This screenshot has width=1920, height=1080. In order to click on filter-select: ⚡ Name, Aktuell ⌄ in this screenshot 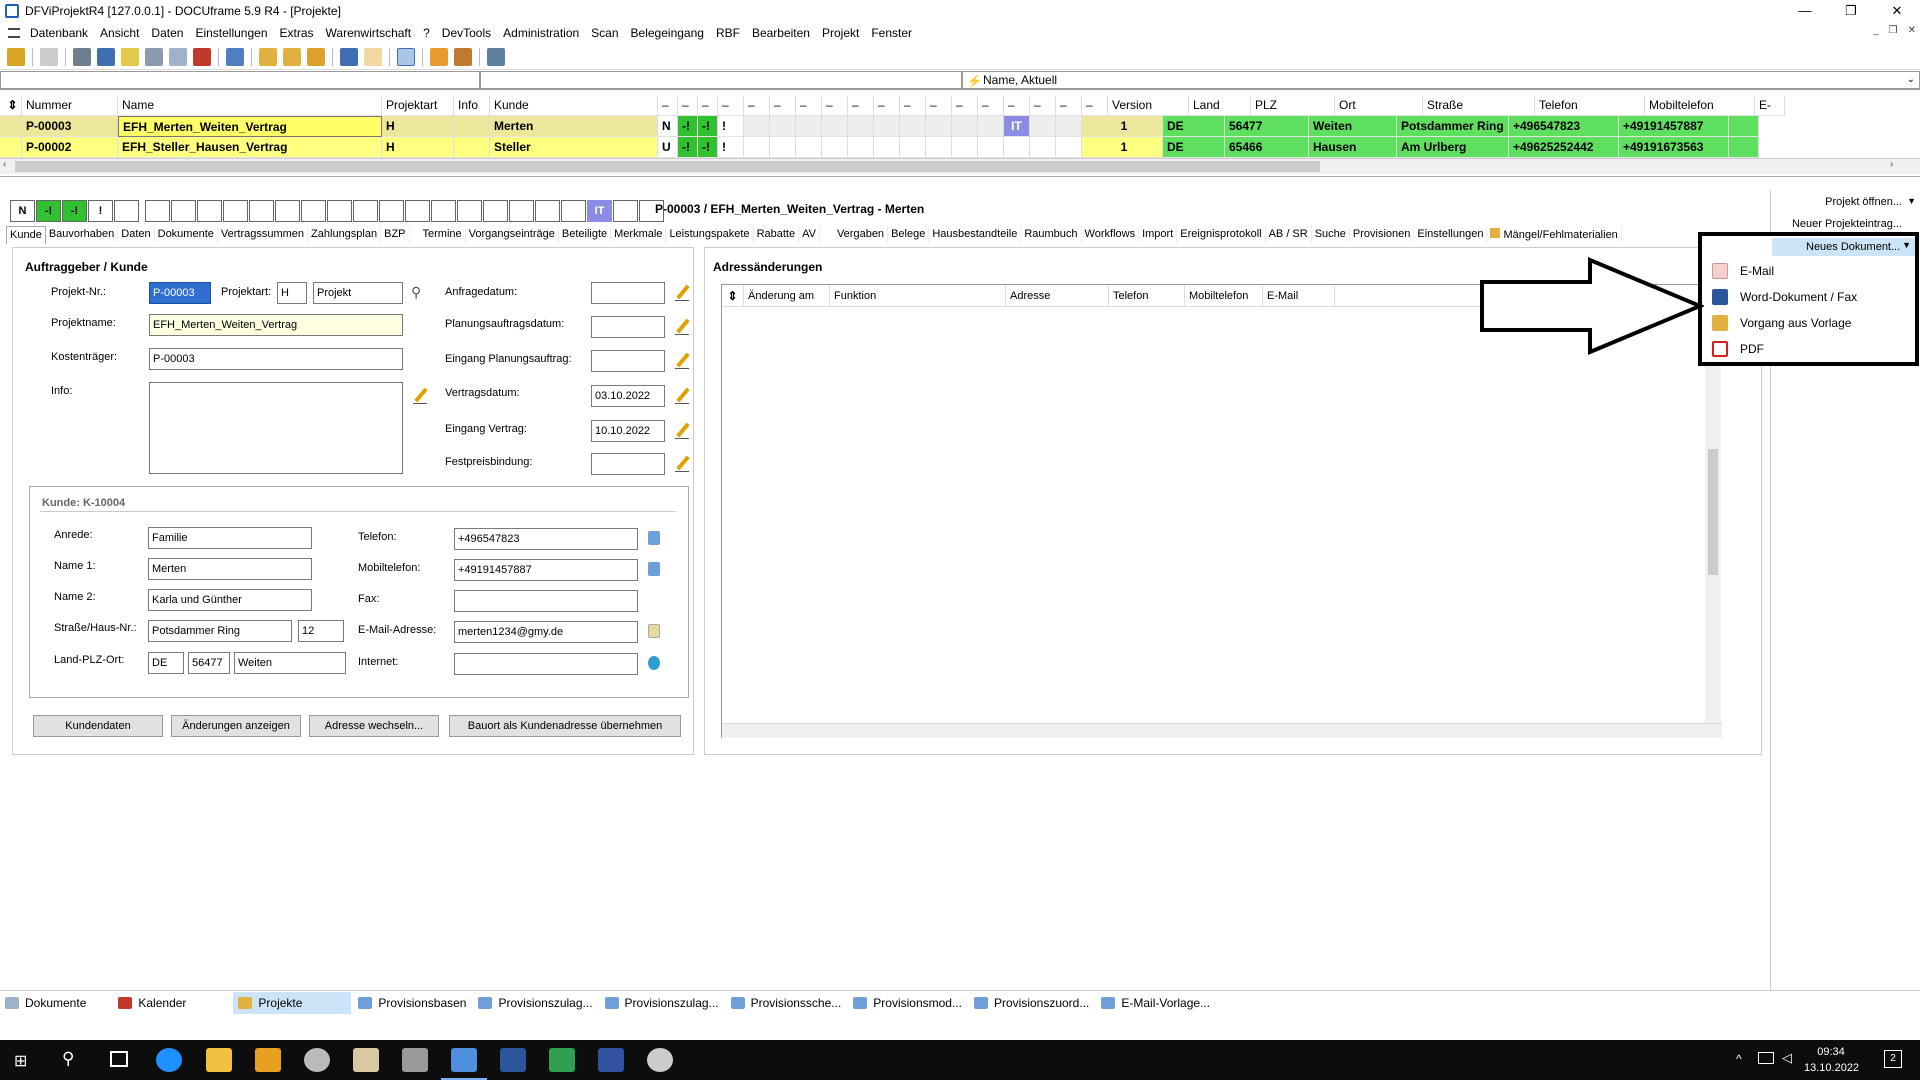, I will do `click(1441, 80)`.